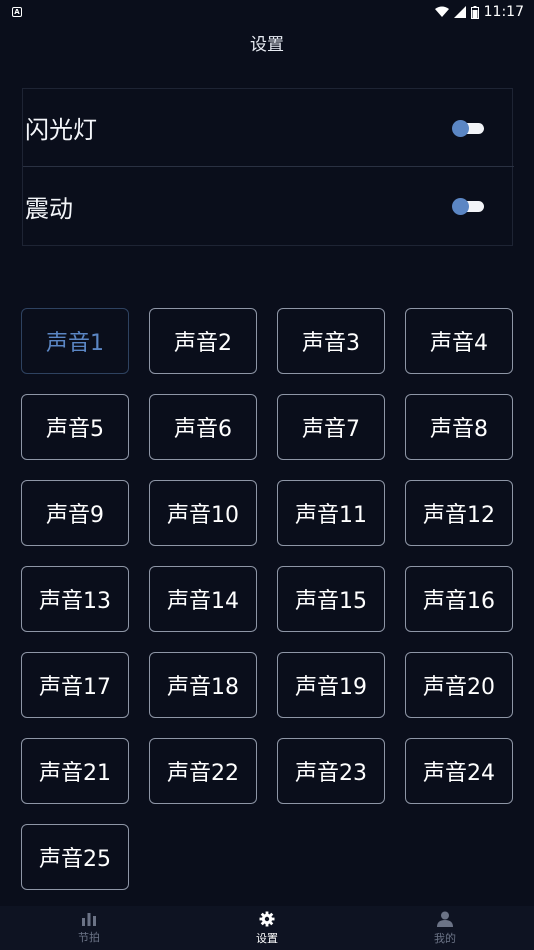 The height and width of the screenshot is (950, 534). What do you see at coordinates (89, 928) in the screenshot?
I see `nav-item-beat: 节拍` at bounding box center [89, 928].